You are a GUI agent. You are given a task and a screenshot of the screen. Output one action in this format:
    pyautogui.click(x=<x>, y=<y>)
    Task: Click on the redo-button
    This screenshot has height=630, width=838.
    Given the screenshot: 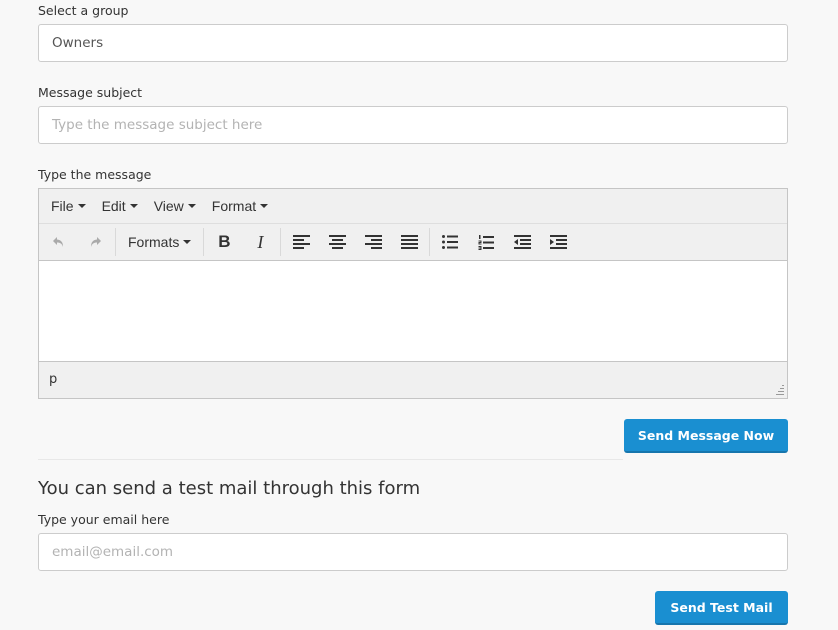 What is the action you would take?
    pyautogui.click(x=95, y=242)
    